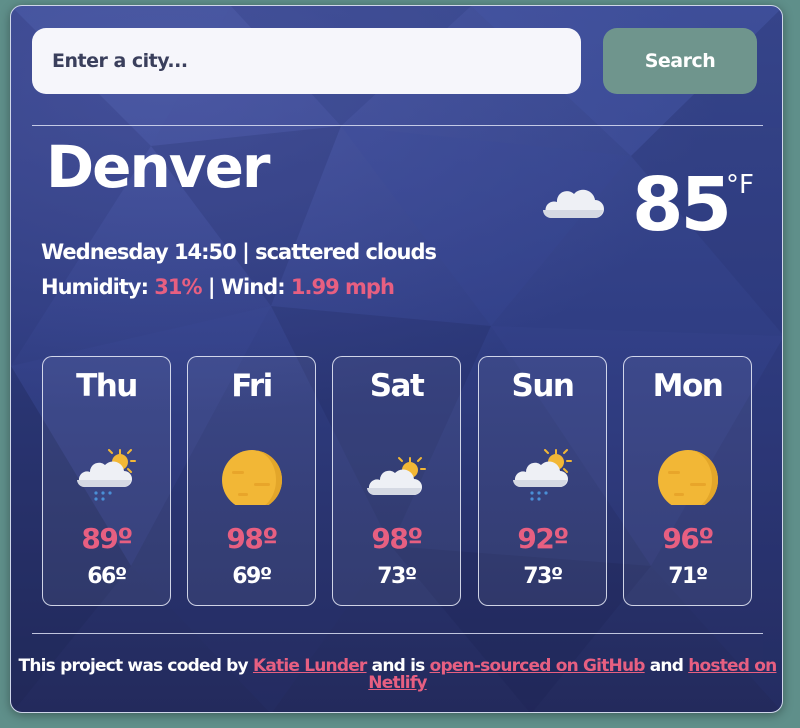 Image resolution: width=800 pixels, height=728 pixels. Describe the element at coordinates (397, 386) in the screenshot. I see `forecast-day-name: Sat` at that location.